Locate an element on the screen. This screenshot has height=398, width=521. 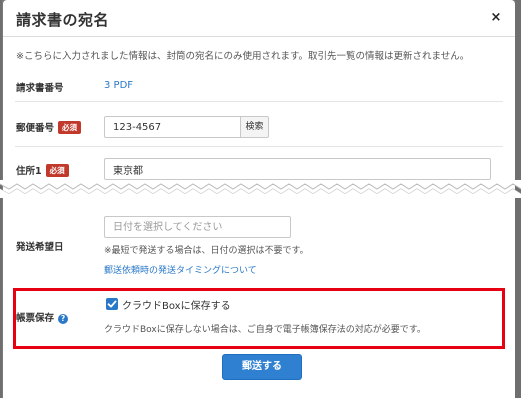
delivery-date-input is located at coordinates (197, 227).